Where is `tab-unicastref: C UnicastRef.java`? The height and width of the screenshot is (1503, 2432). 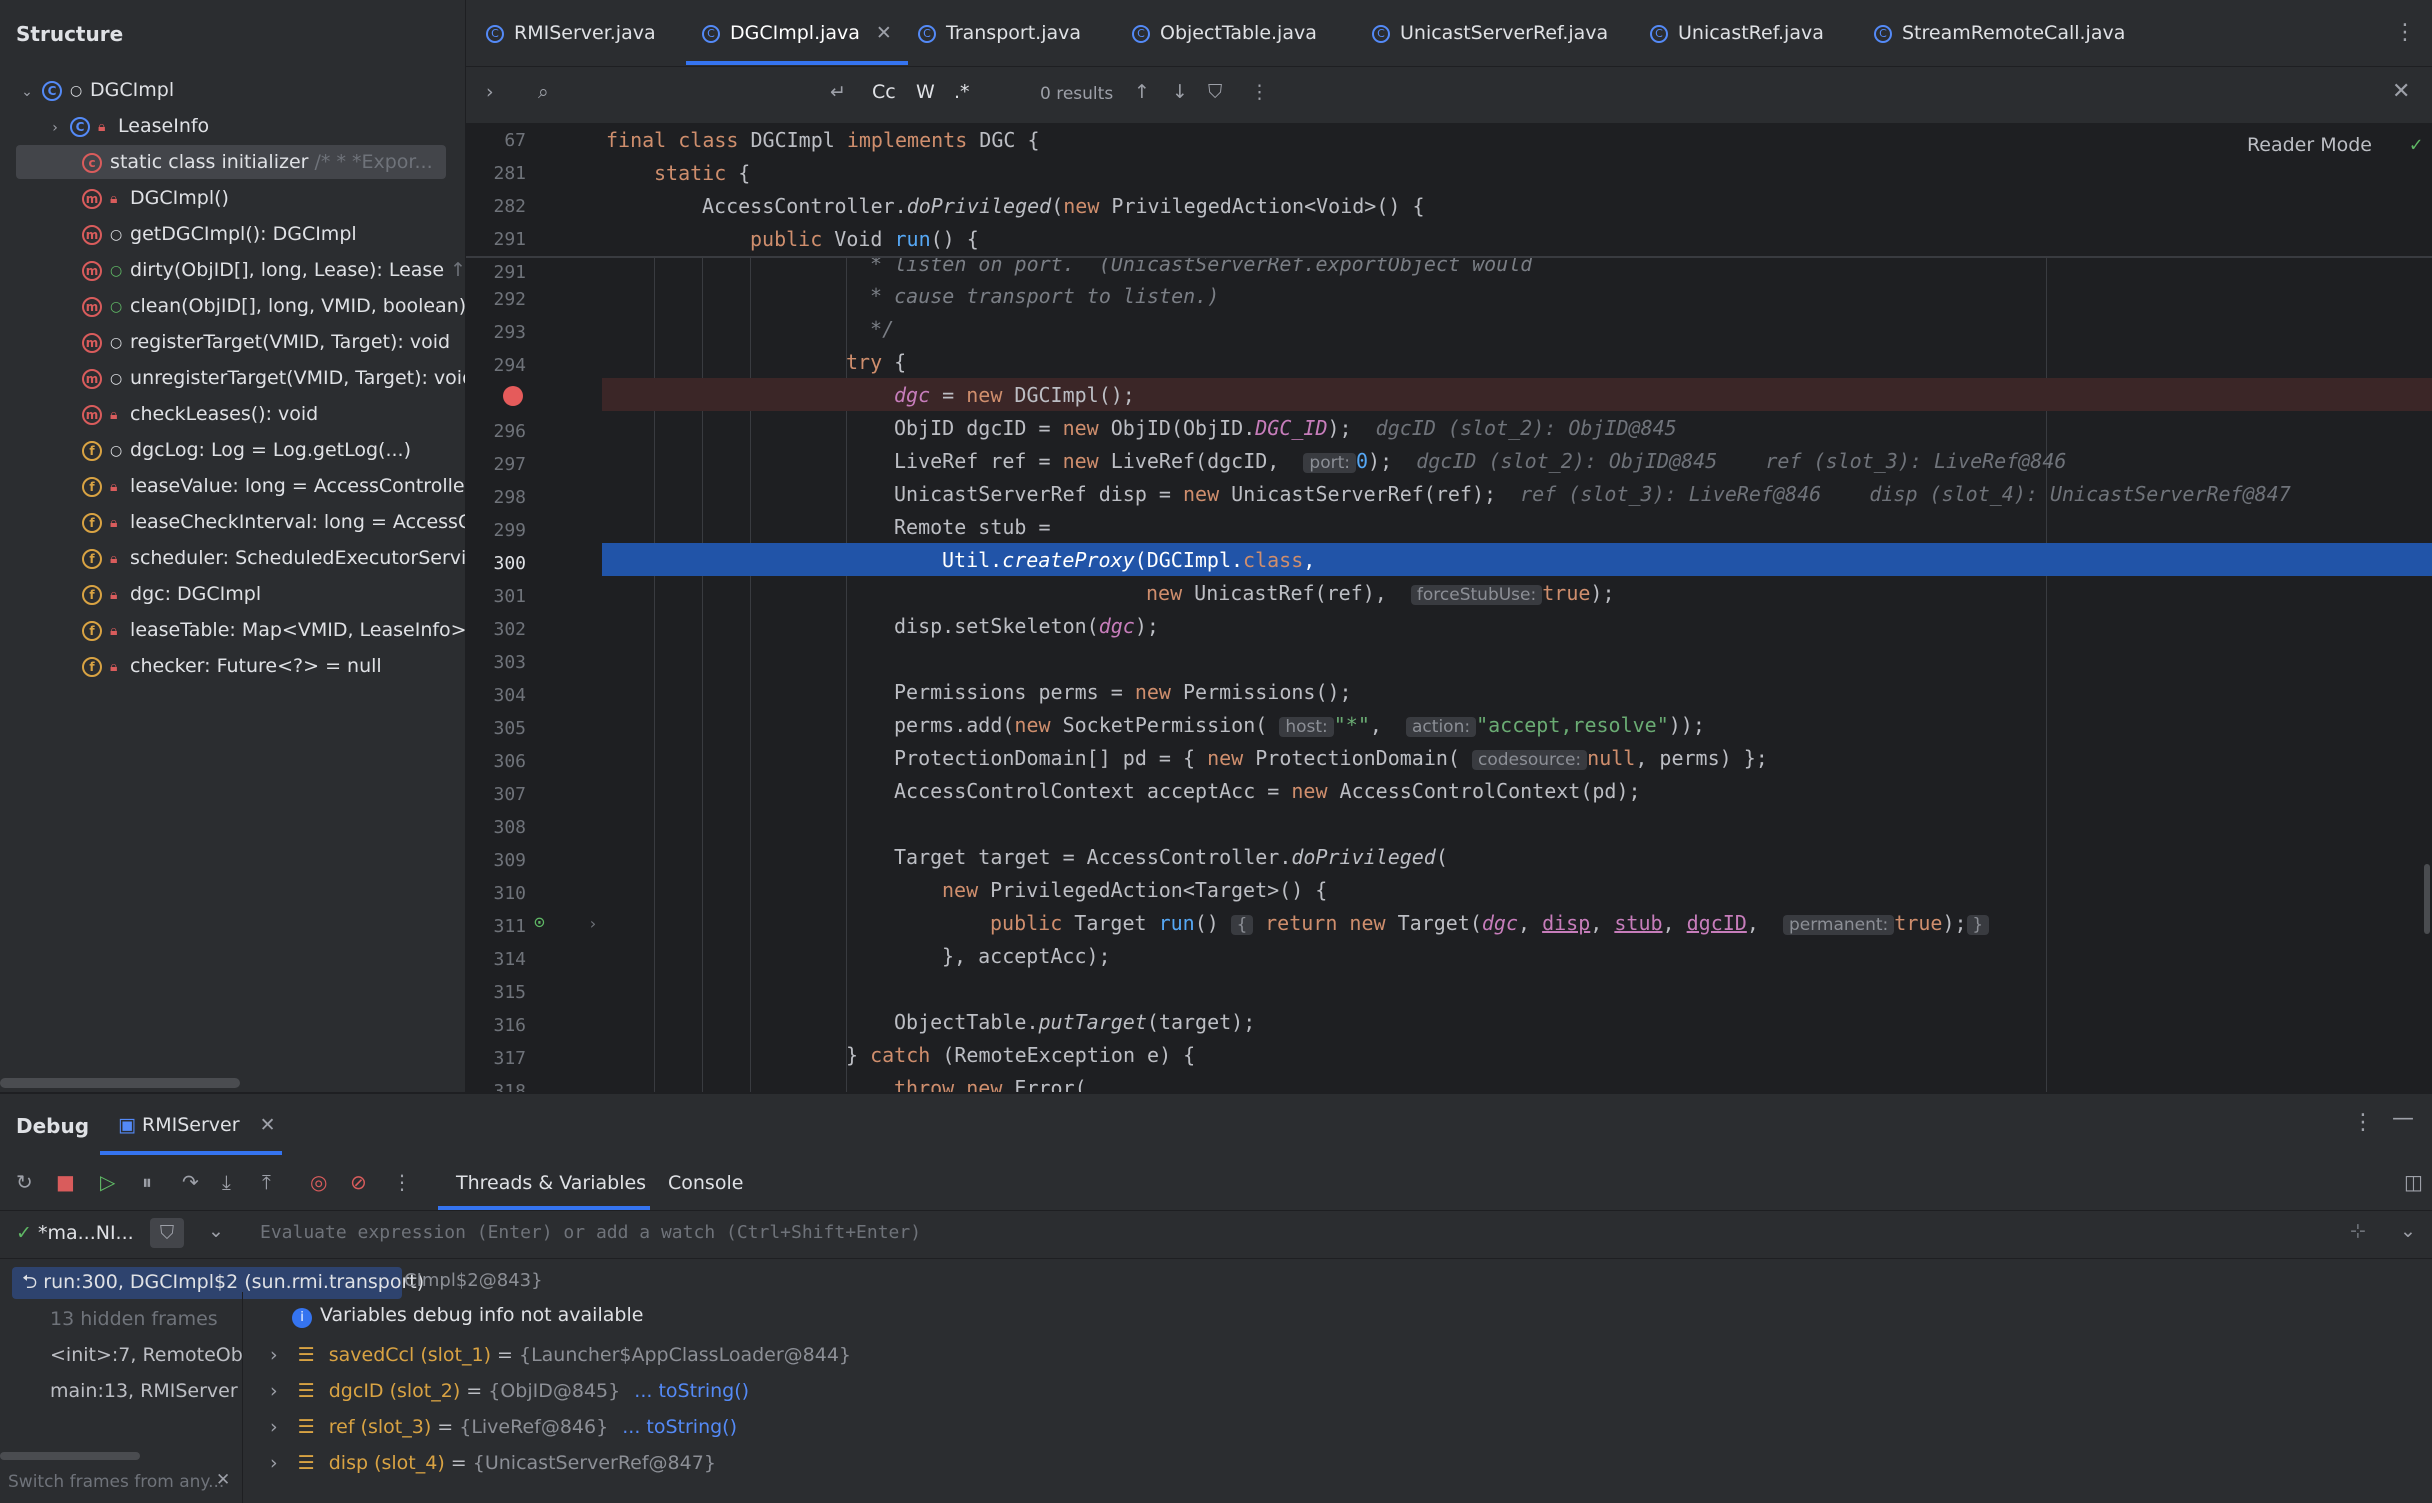 tab-unicastref: C UnicastRef.java is located at coordinates (1737, 32).